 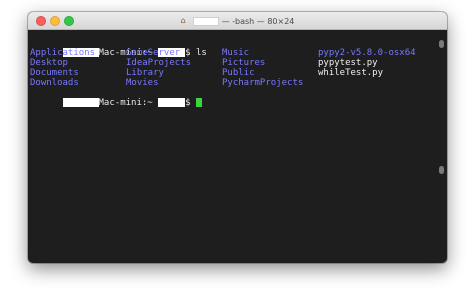 I want to click on window-title: ⌂ — -bash — 80×24, so click(x=237, y=21).